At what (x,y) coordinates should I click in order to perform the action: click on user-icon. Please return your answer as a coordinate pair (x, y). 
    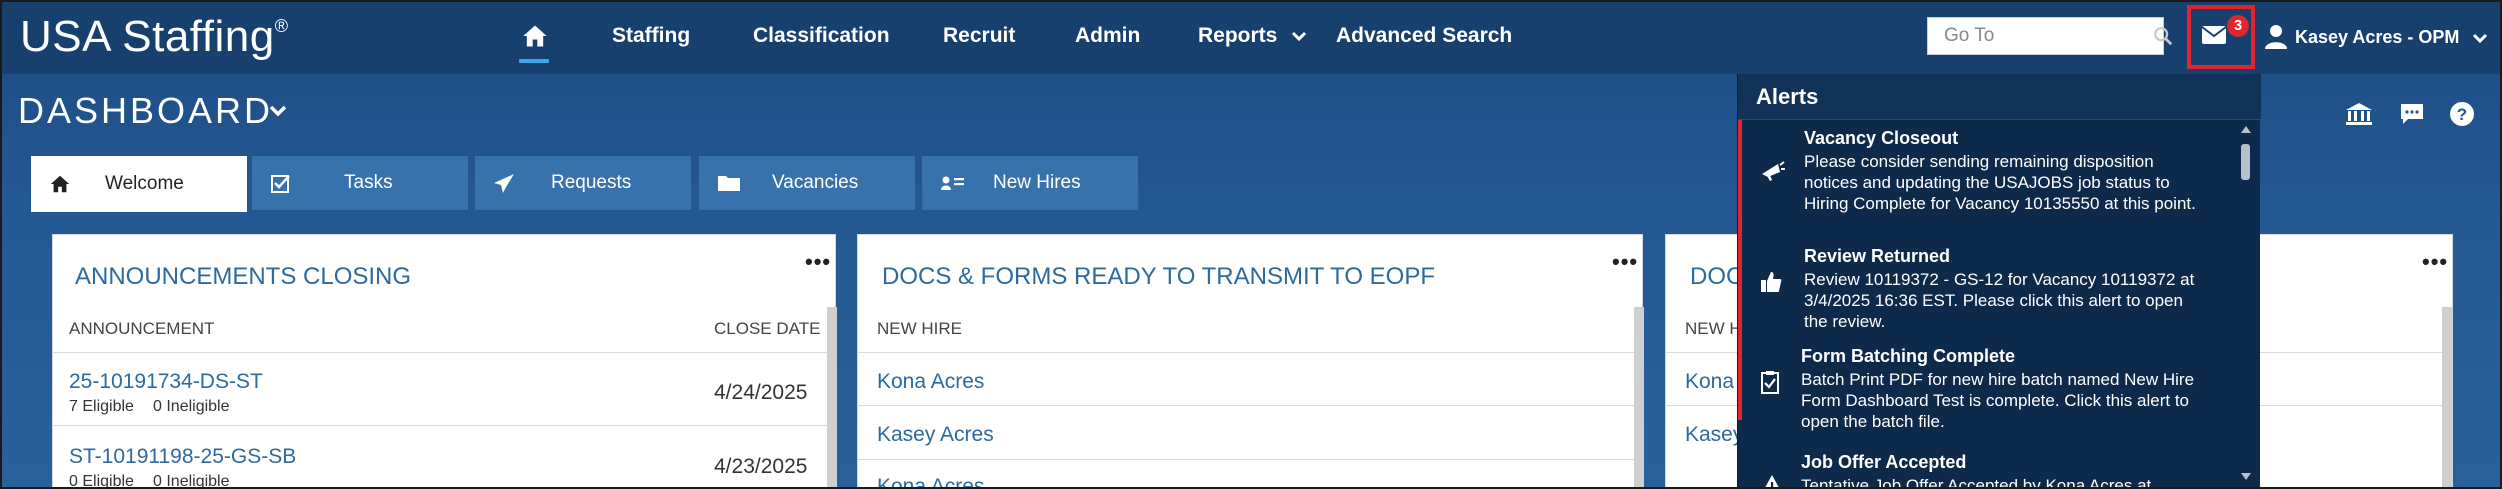
    Looking at the image, I should click on (2276, 37).